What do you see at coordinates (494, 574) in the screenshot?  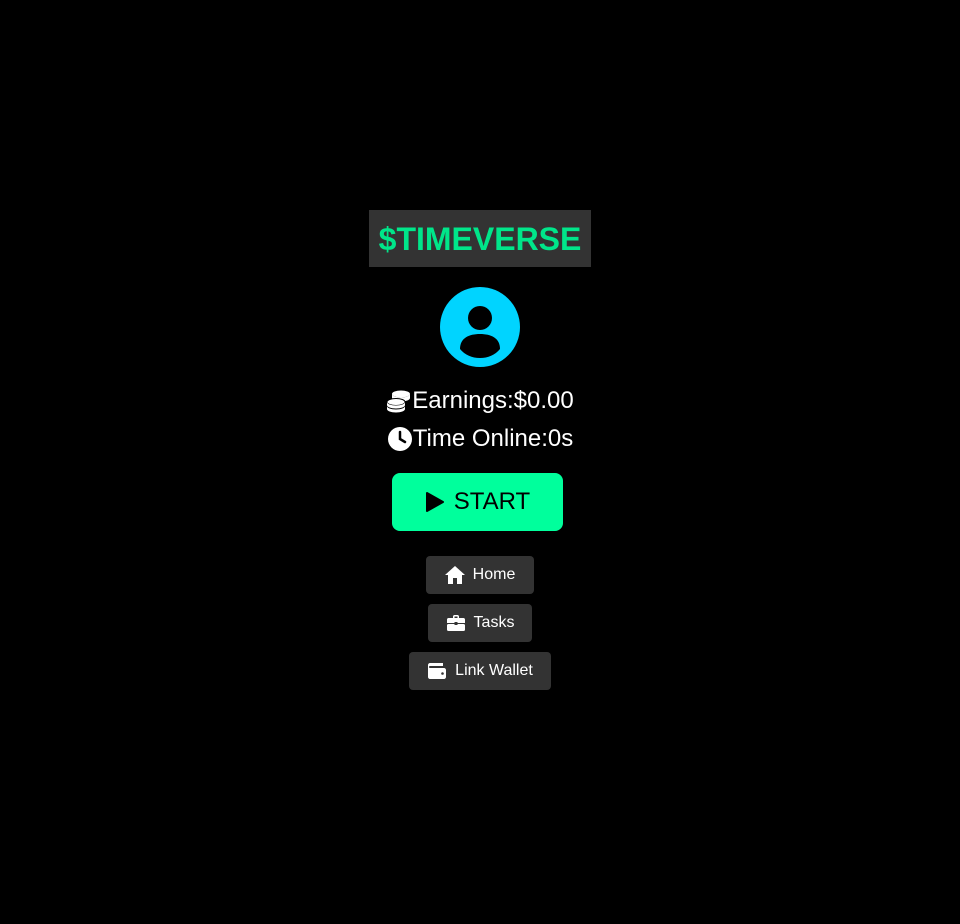 I see `nav-home-label: Home` at bounding box center [494, 574].